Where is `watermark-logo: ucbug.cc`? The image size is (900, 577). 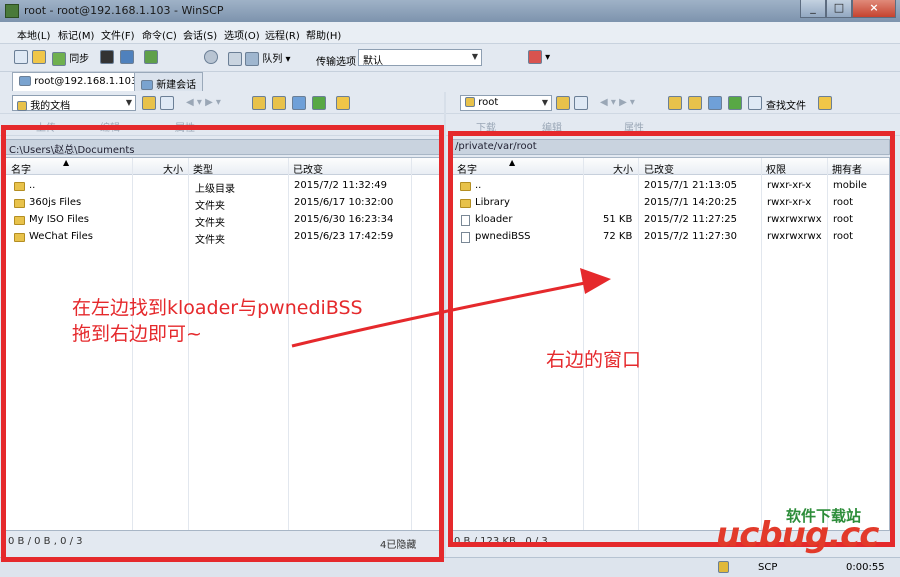
watermark-logo: ucbug.cc is located at coordinates (797, 535).